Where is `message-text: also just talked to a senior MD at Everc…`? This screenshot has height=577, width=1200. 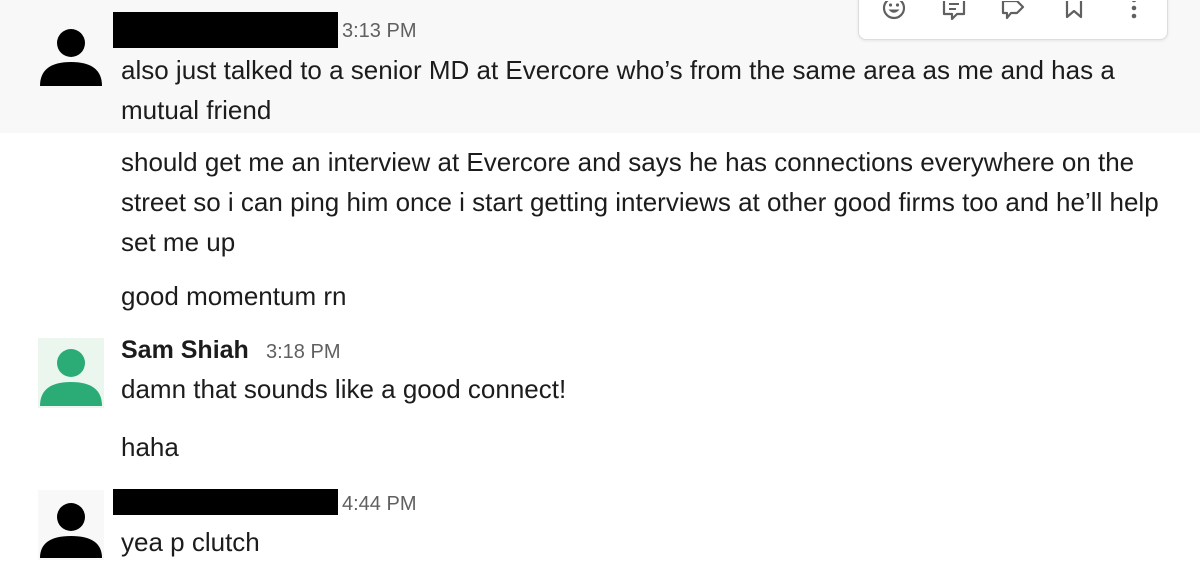
message-text: also just talked to a senior MD at Everc… is located at coordinates (618, 90).